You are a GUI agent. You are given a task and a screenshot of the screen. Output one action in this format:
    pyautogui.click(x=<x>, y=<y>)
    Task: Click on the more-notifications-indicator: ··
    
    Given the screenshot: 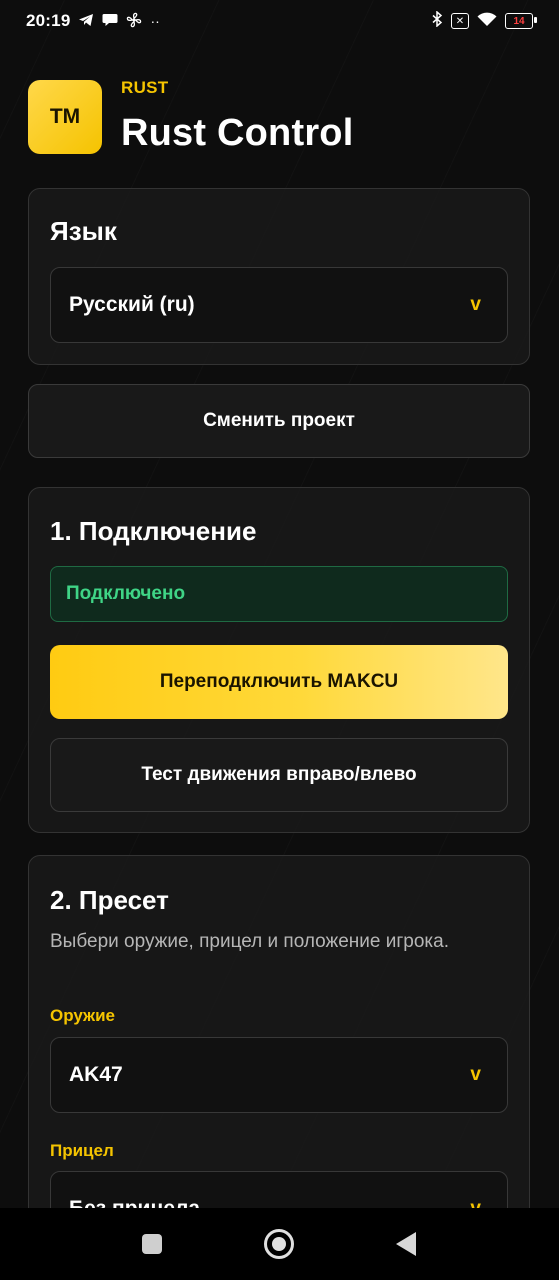 What is the action you would take?
    pyautogui.click(x=155, y=21)
    